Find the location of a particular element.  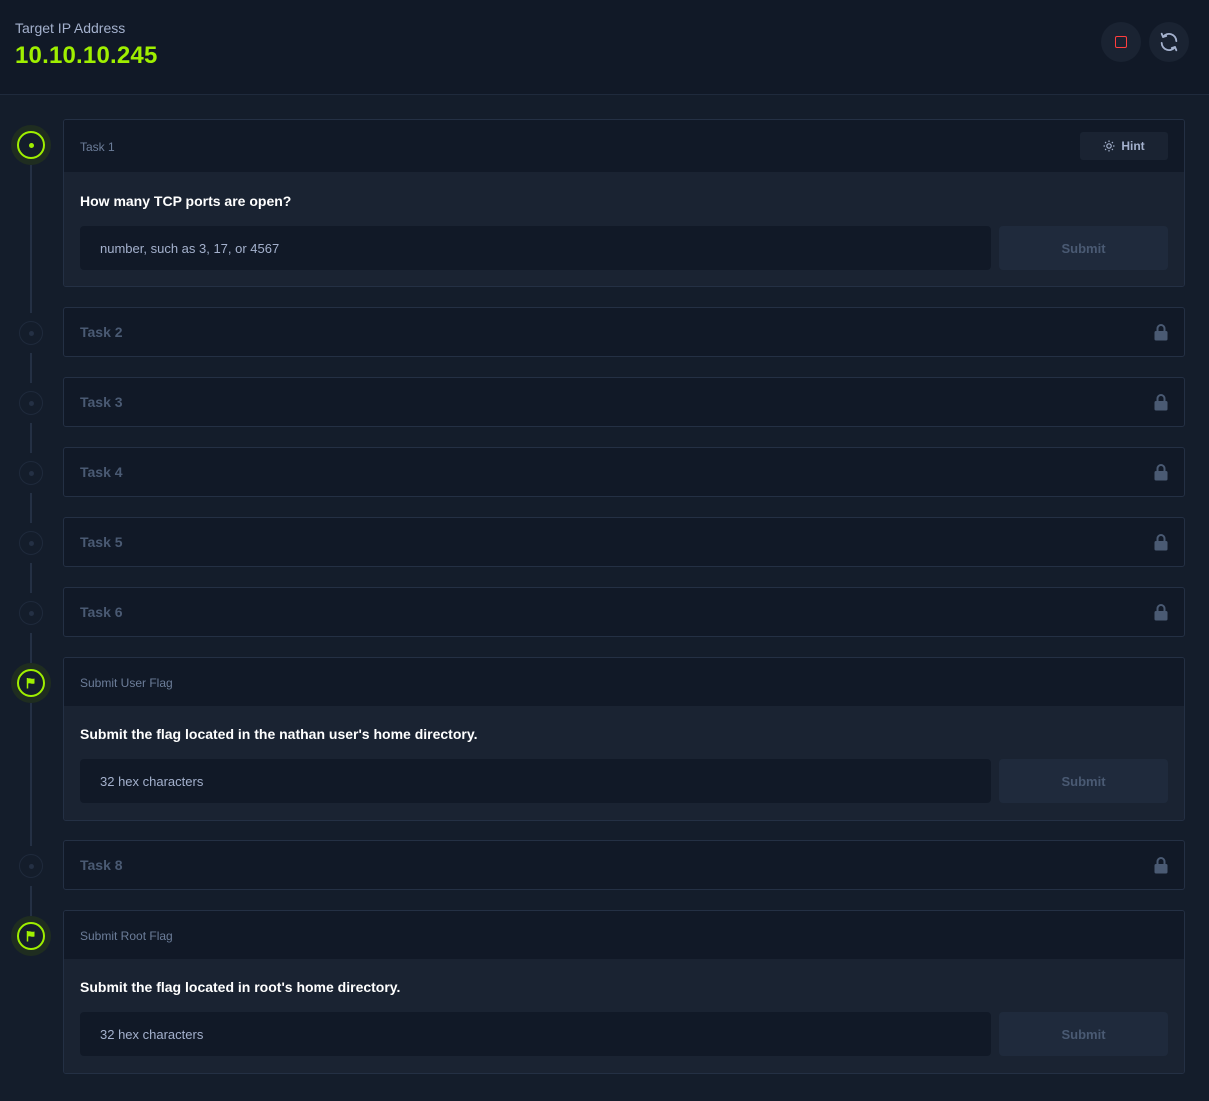

reset-machine-button is located at coordinates (1169, 42).